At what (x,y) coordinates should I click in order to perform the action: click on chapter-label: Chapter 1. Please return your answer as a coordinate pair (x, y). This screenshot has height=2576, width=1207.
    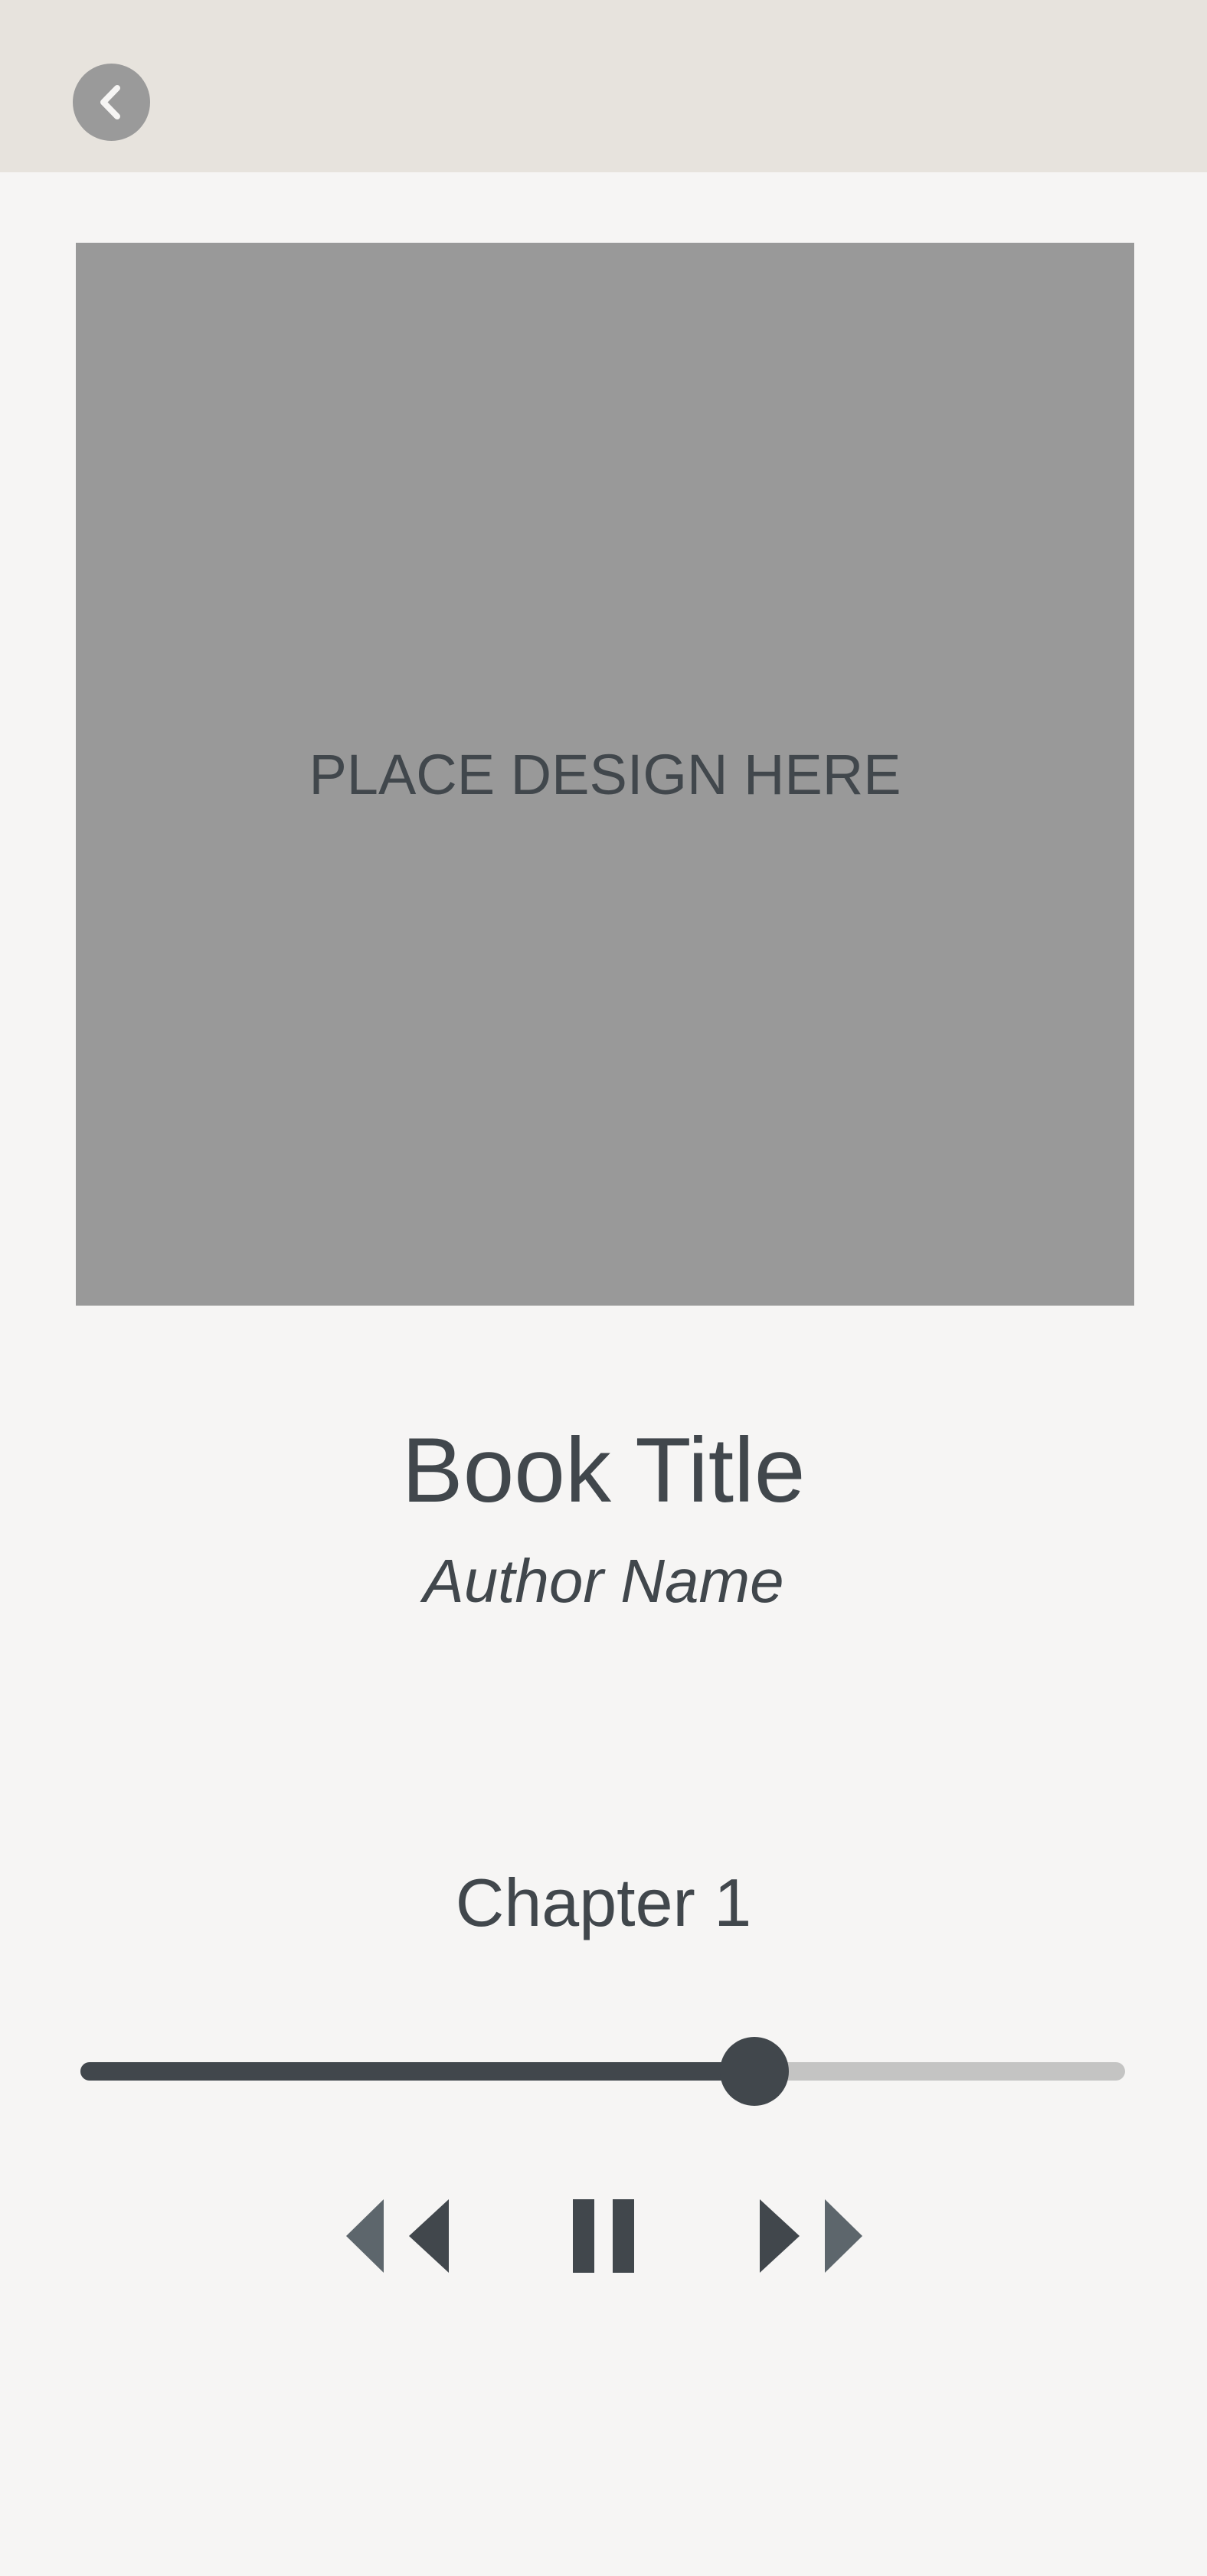
    Looking at the image, I should click on (603, 1902).